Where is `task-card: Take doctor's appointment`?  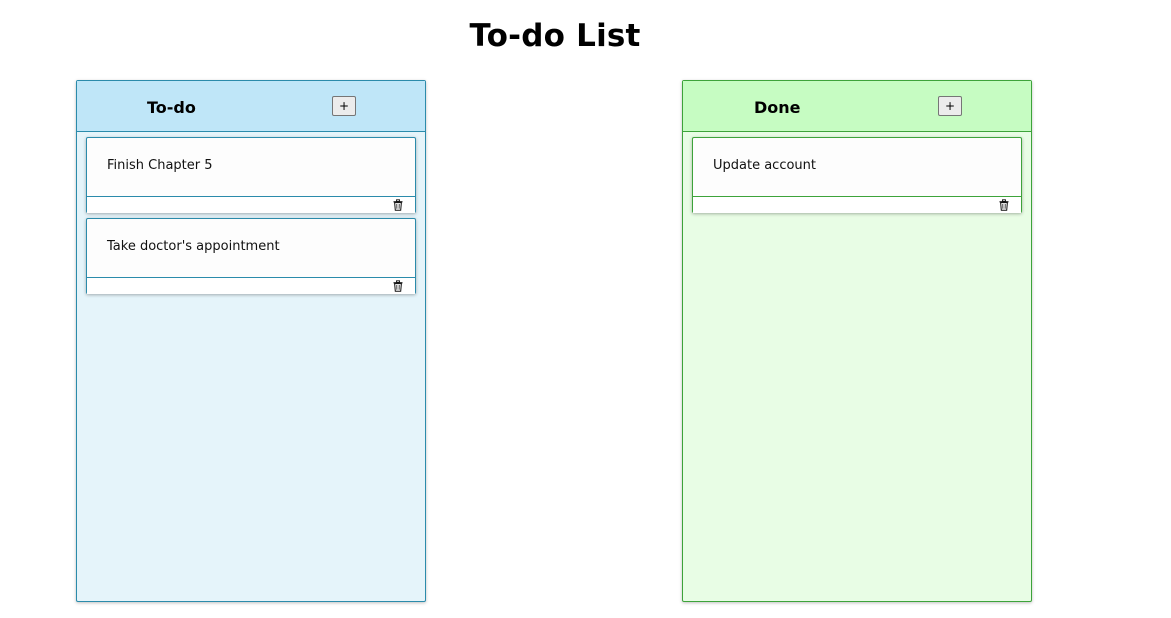 task-card: Take doctor's appointment is located at coordinates (251, 256).